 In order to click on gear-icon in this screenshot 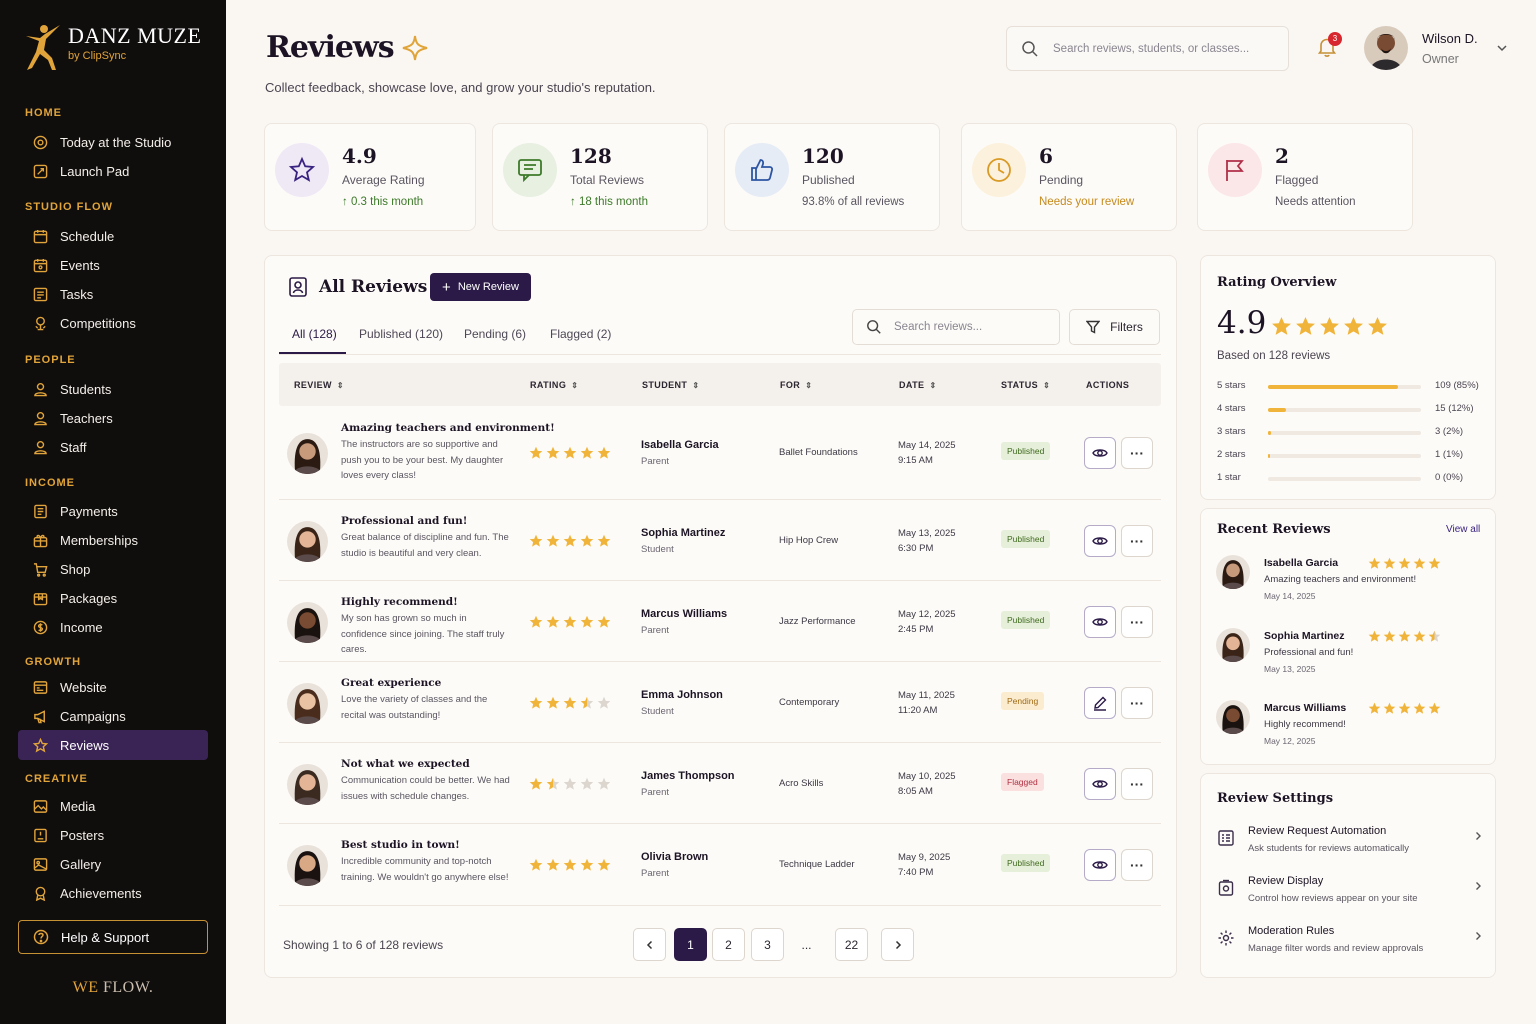, I will do `click(1226, 939)`.